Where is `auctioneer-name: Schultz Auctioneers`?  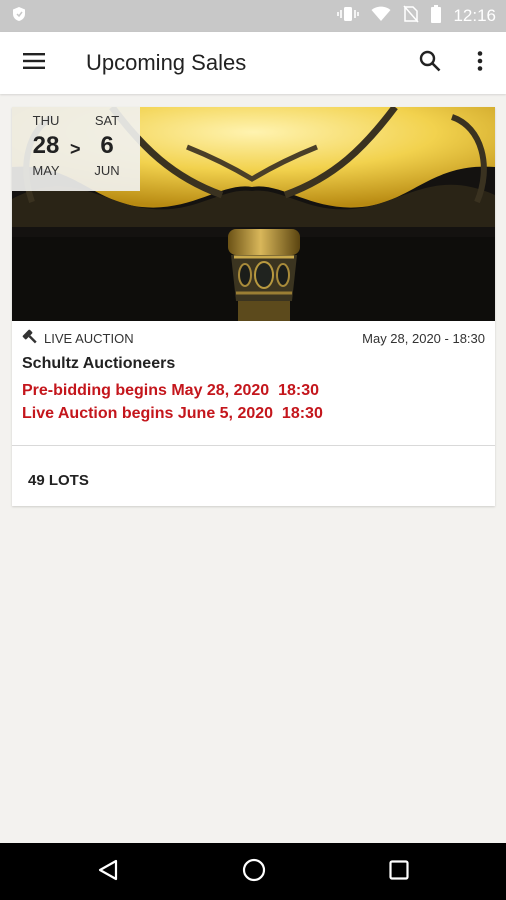 auctioneer-name: Schultz Auctioneers is located at coordinates (99, 363).